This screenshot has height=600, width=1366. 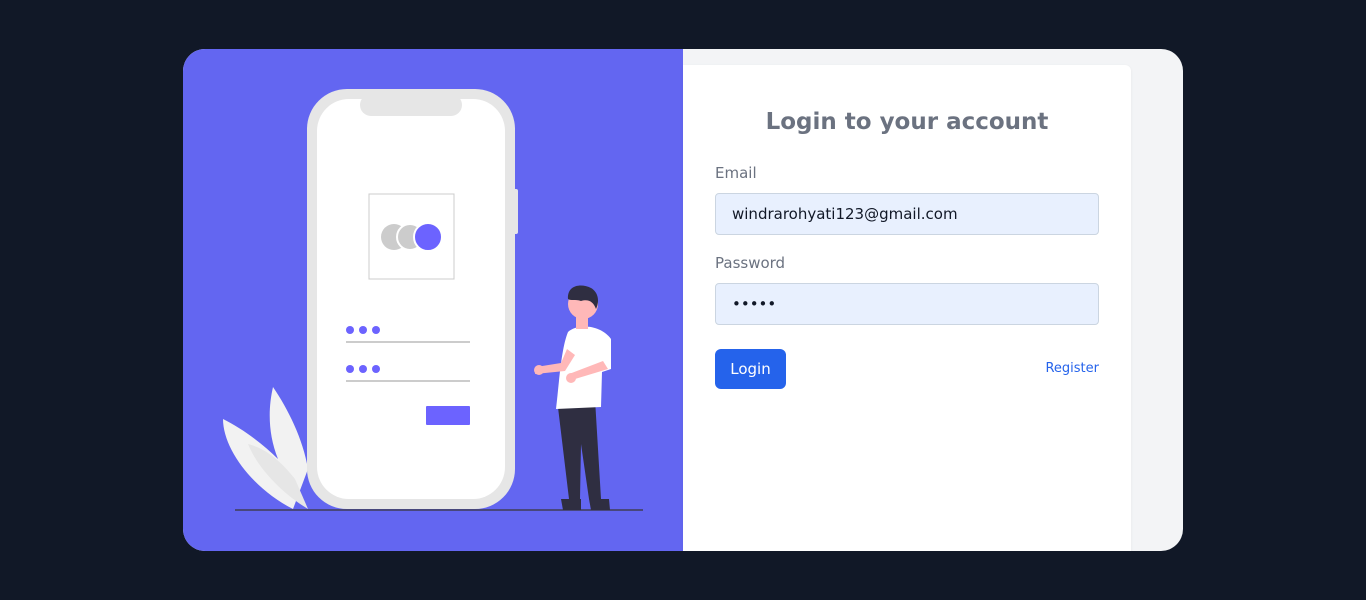 What do you see at coordinates (1072, 368) in the screenshot?
I see `register-link: Register` at bounding box center [1072, 368].